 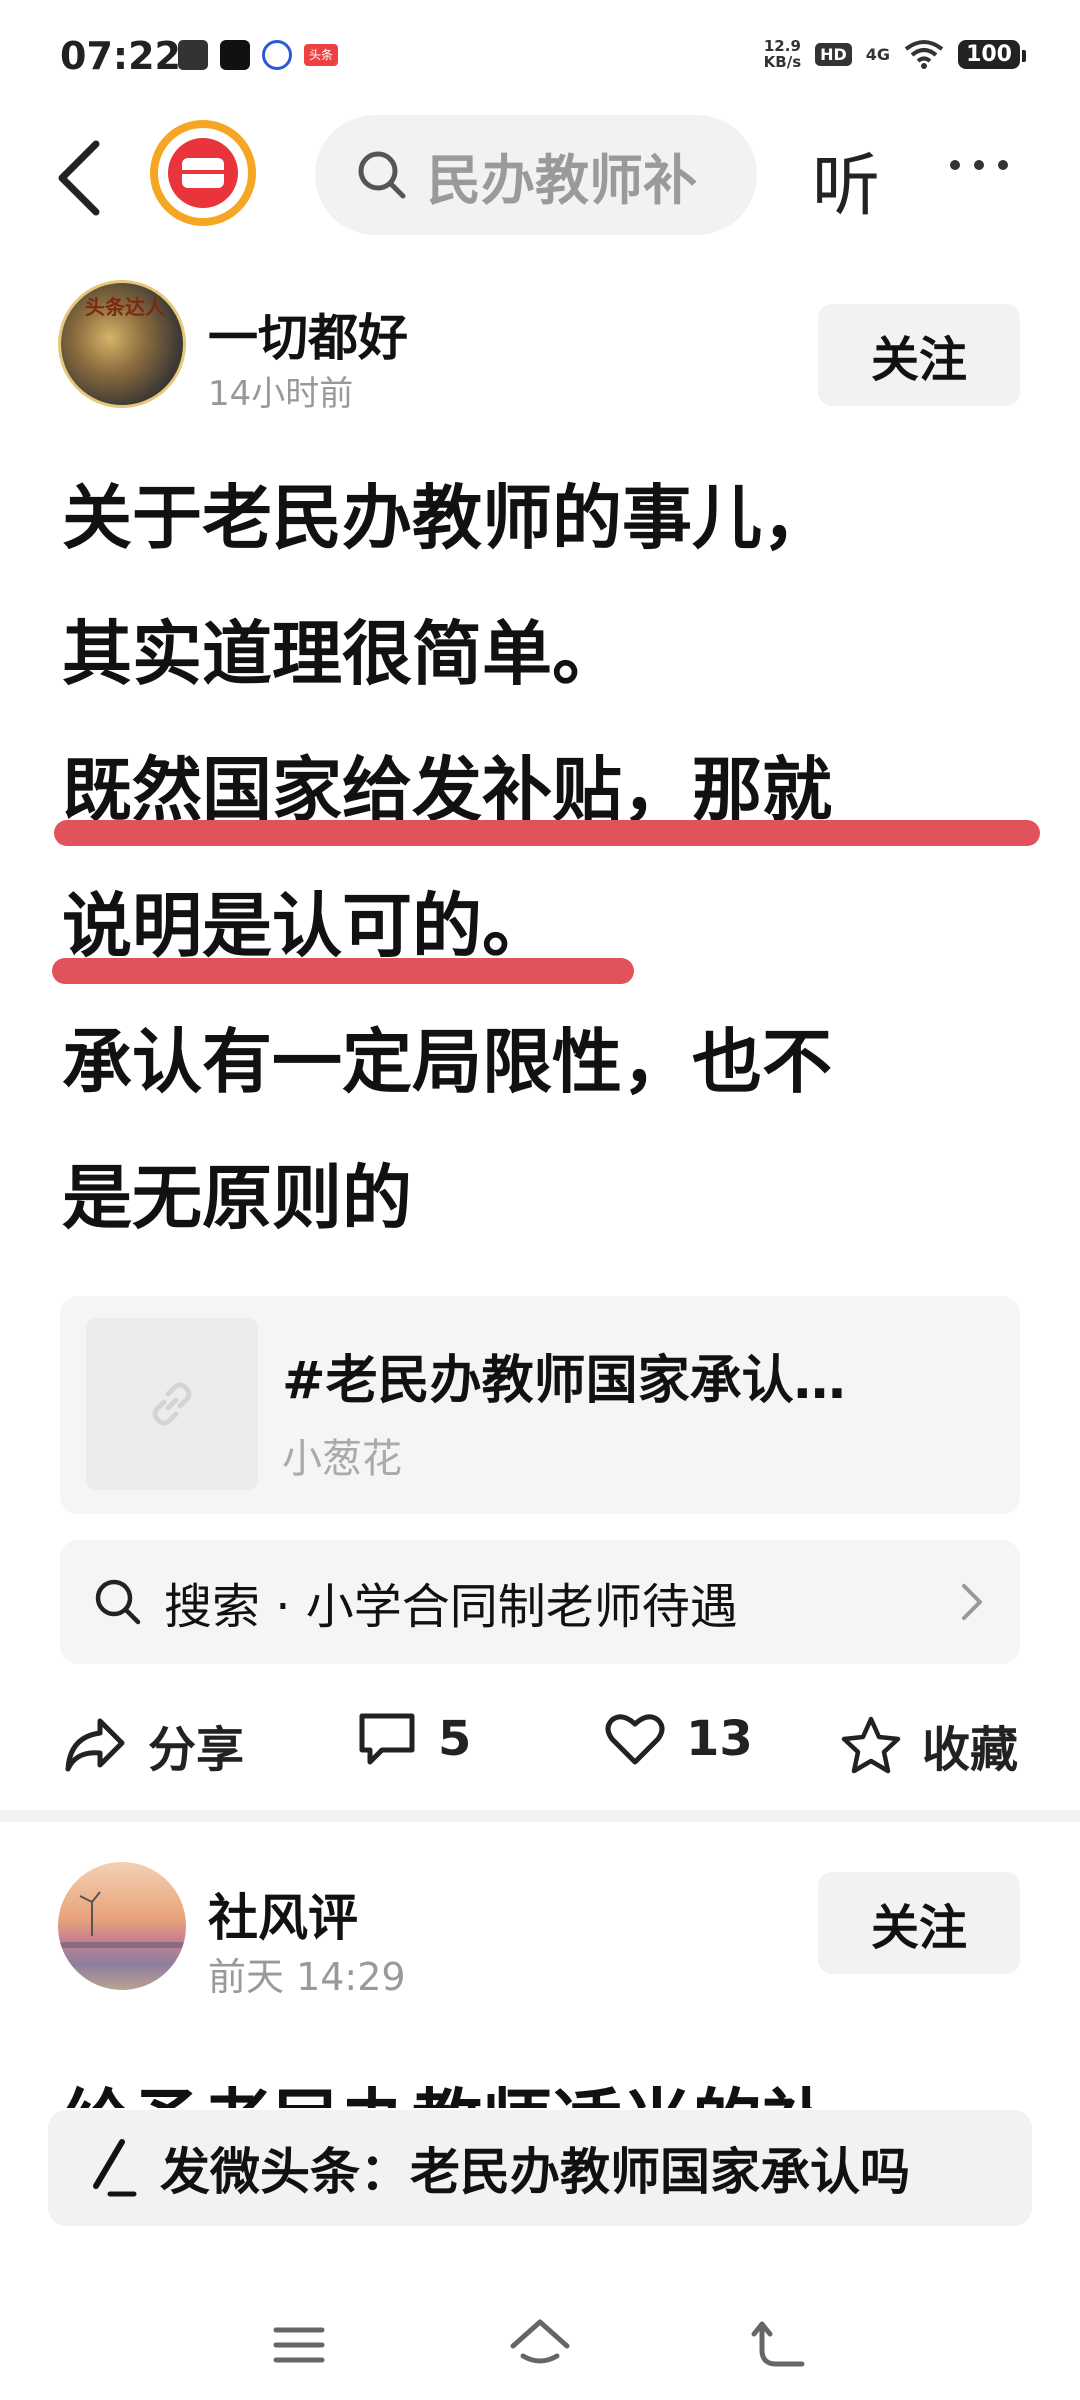 I want to click on windmill-landscape-image, so click(x=122, y=1919).